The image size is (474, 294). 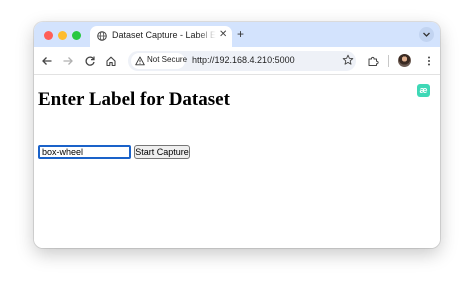 I want to click on browser-toolbar: Not Secure http://192.168.4.210:5000, so click(x=237, y=61).